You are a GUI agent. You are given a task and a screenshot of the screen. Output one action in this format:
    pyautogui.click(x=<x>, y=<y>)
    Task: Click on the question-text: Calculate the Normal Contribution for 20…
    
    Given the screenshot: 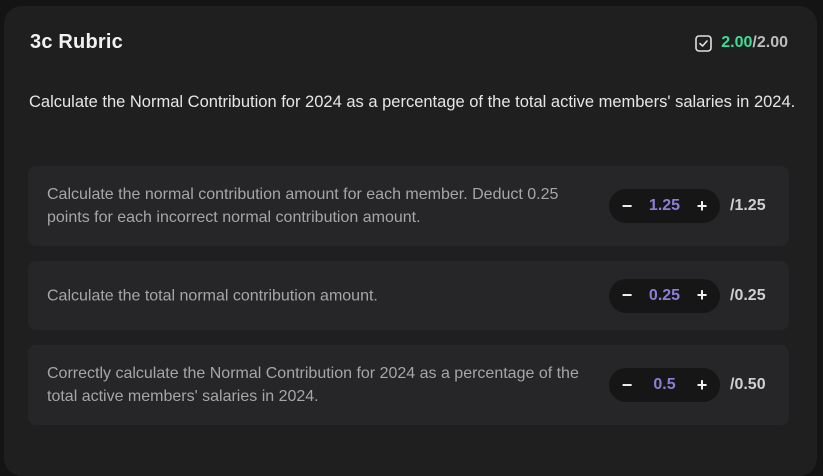 What is the action you would take?
    pyautogui.click(x=412, y=102)
    